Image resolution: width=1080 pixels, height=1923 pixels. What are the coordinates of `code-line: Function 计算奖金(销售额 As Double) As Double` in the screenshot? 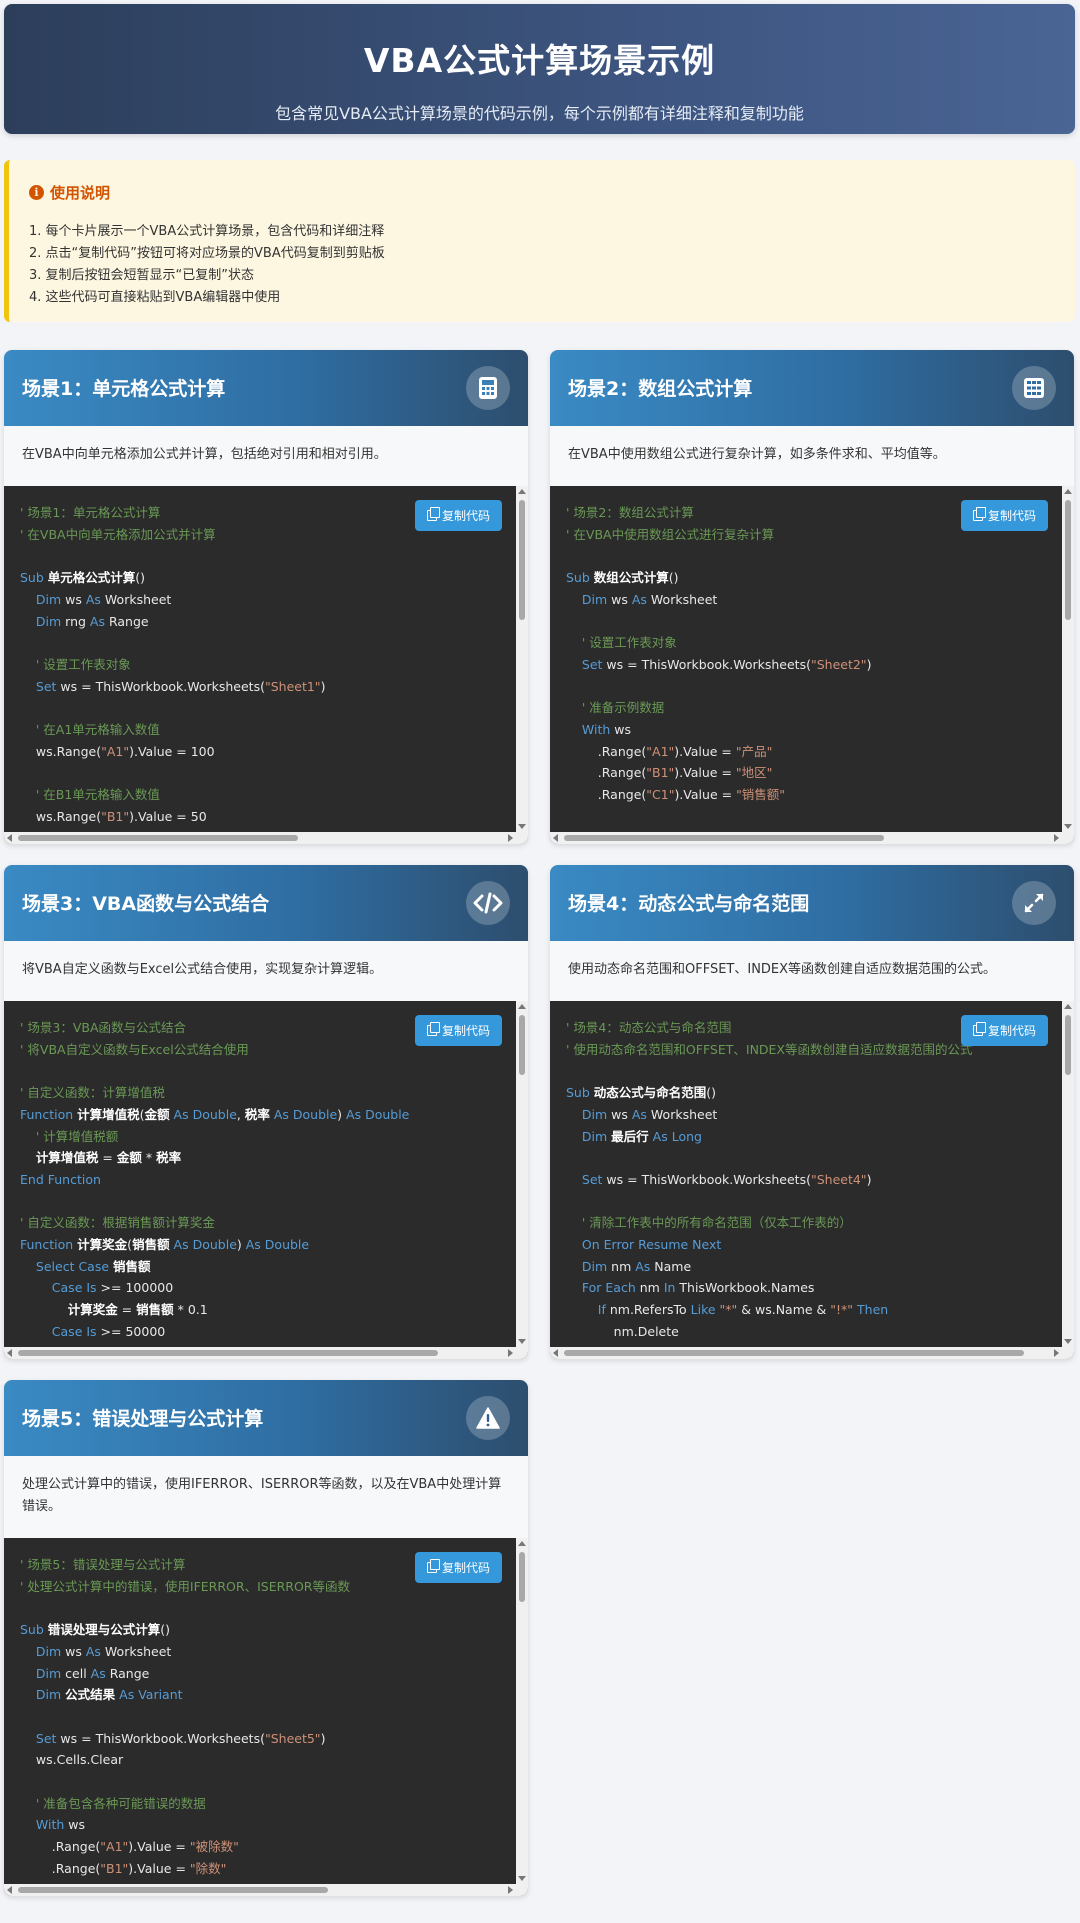 It's located at (262, 1245).